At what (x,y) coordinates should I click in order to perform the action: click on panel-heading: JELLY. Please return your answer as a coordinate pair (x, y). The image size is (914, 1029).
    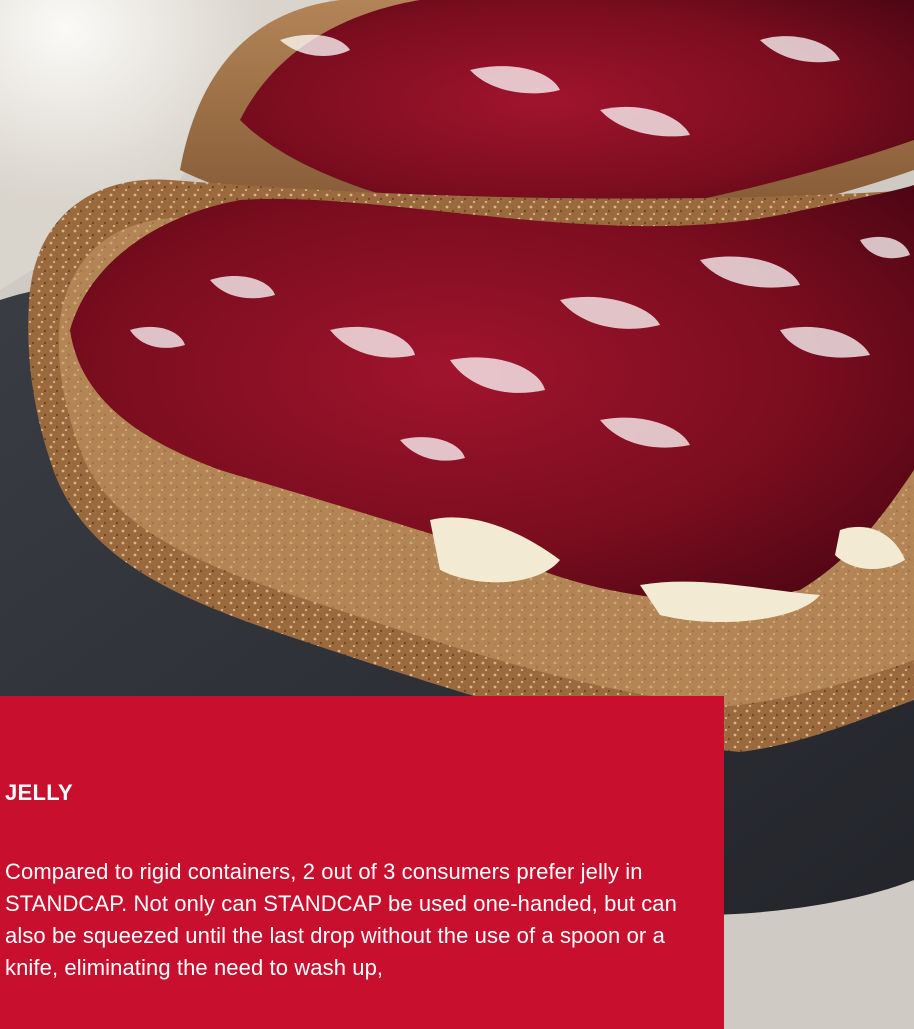
    Looking at the image, I should click on (39, 792).